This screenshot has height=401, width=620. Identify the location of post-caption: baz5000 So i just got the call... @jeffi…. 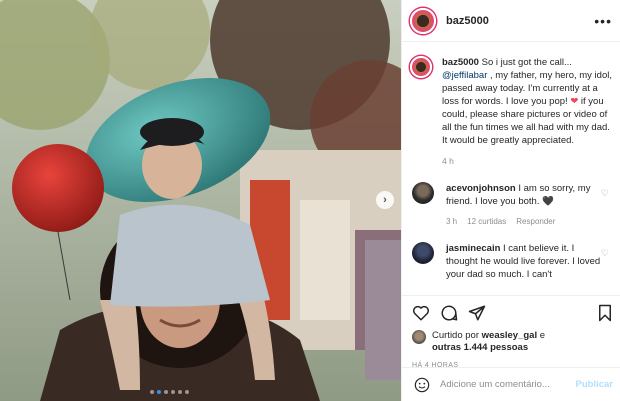
(511, 112).